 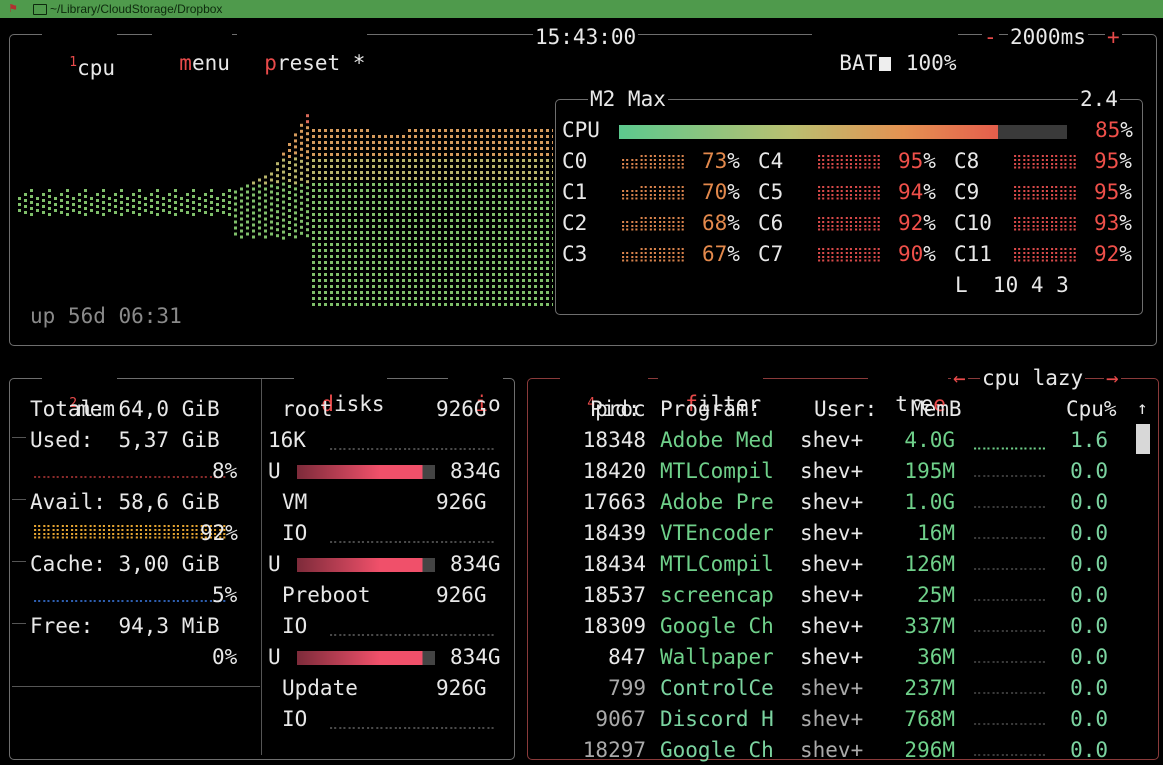 What do you see at coordinates (615, 409) in the screenshot?
I see `col-pid-header: Pid:` at bounding box center [615, 409].